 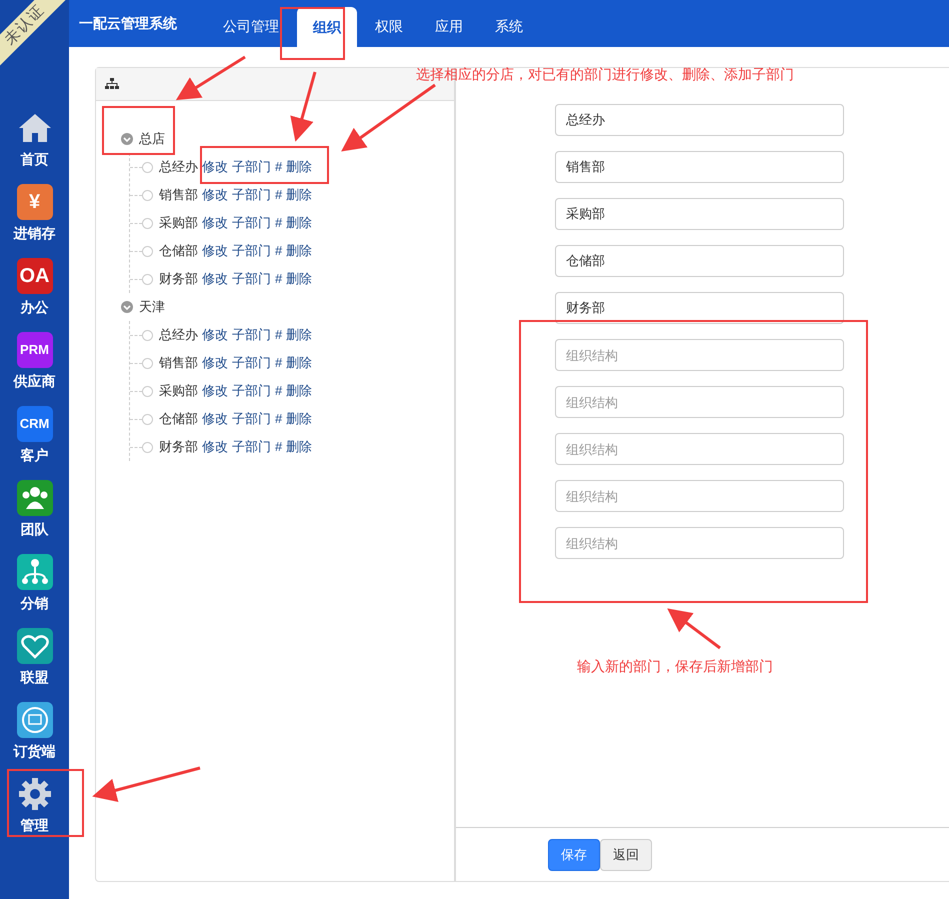 What do you see at coordinates (35, 145) in the screenshot?
I see `sidebar-item: 首页` at bounding box center [35, 145].